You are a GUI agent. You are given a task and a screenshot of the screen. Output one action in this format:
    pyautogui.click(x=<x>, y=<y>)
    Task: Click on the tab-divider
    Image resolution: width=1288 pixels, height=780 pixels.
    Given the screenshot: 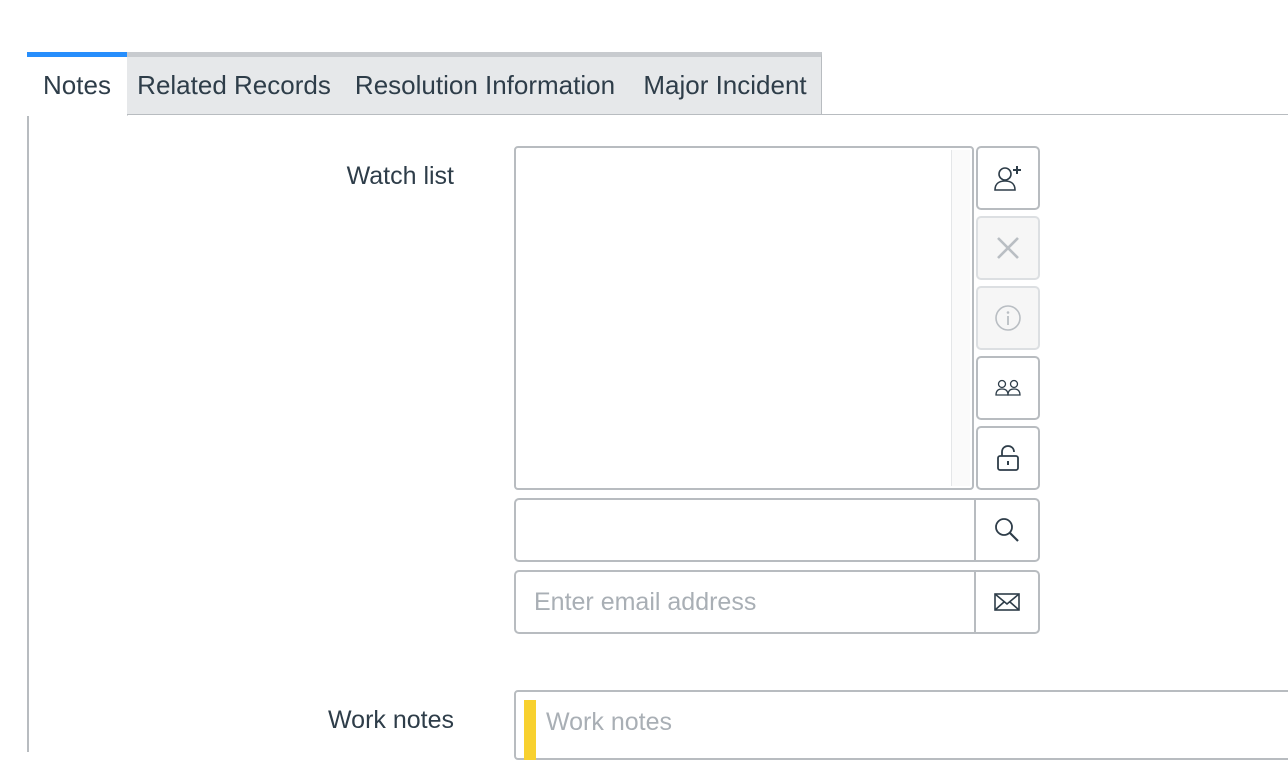 What is the action you would take?
    pyautogui.click(x=1055, y=114)
    